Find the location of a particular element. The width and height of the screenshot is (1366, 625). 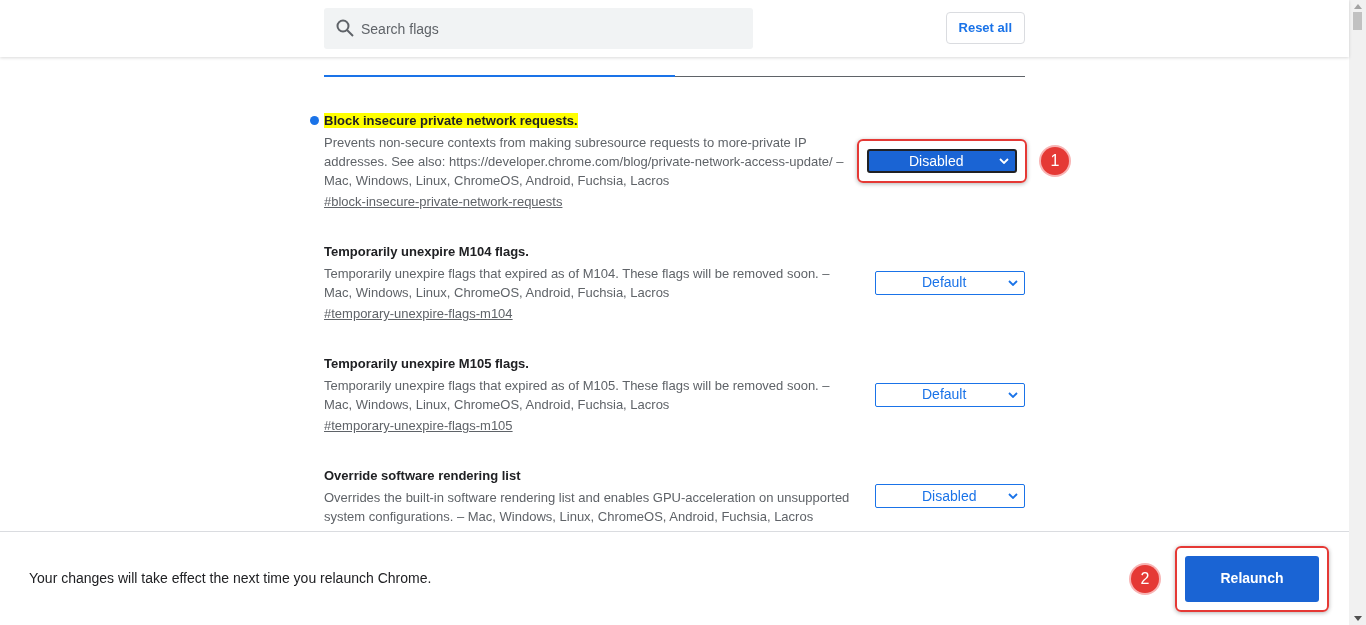

flag-link: #temporary-unexpire-flags-m105 is located at coordinates (589, 425).